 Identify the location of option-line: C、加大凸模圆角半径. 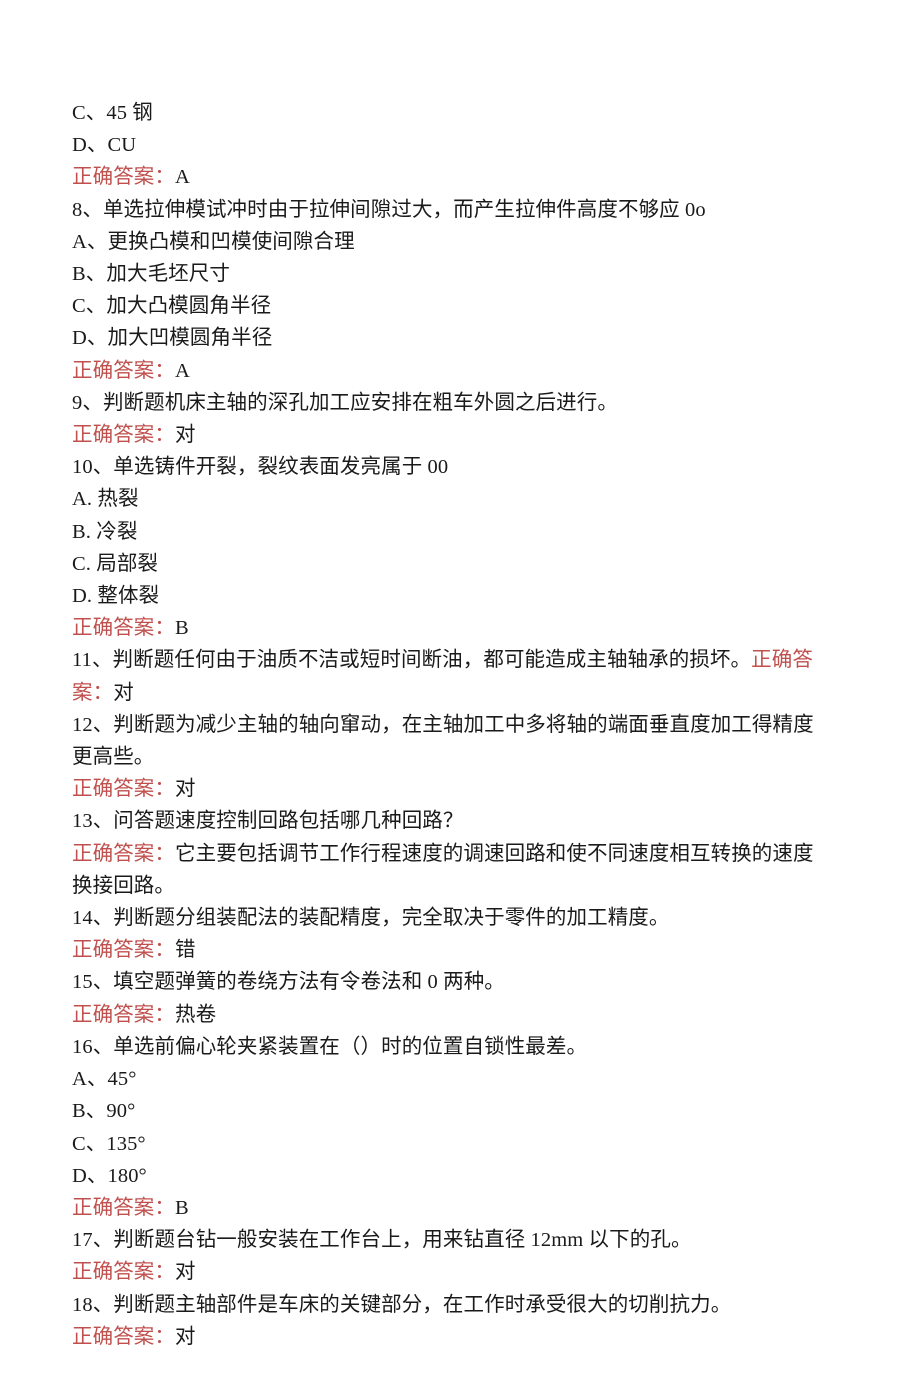
(452, 306).